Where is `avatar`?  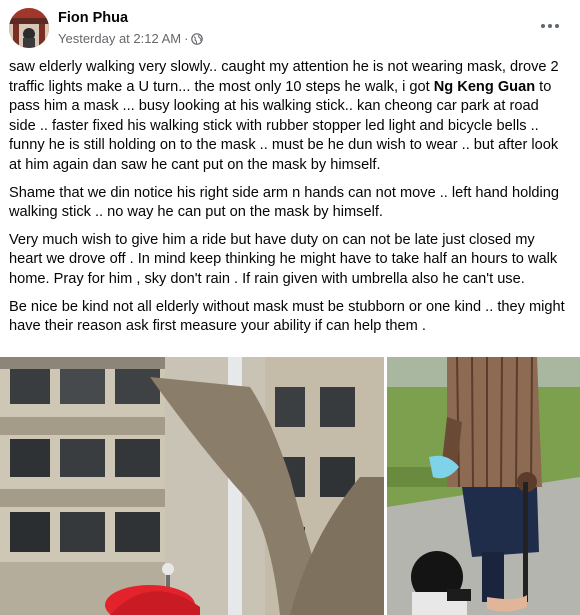 avatar is located at coordinates (29, 28).